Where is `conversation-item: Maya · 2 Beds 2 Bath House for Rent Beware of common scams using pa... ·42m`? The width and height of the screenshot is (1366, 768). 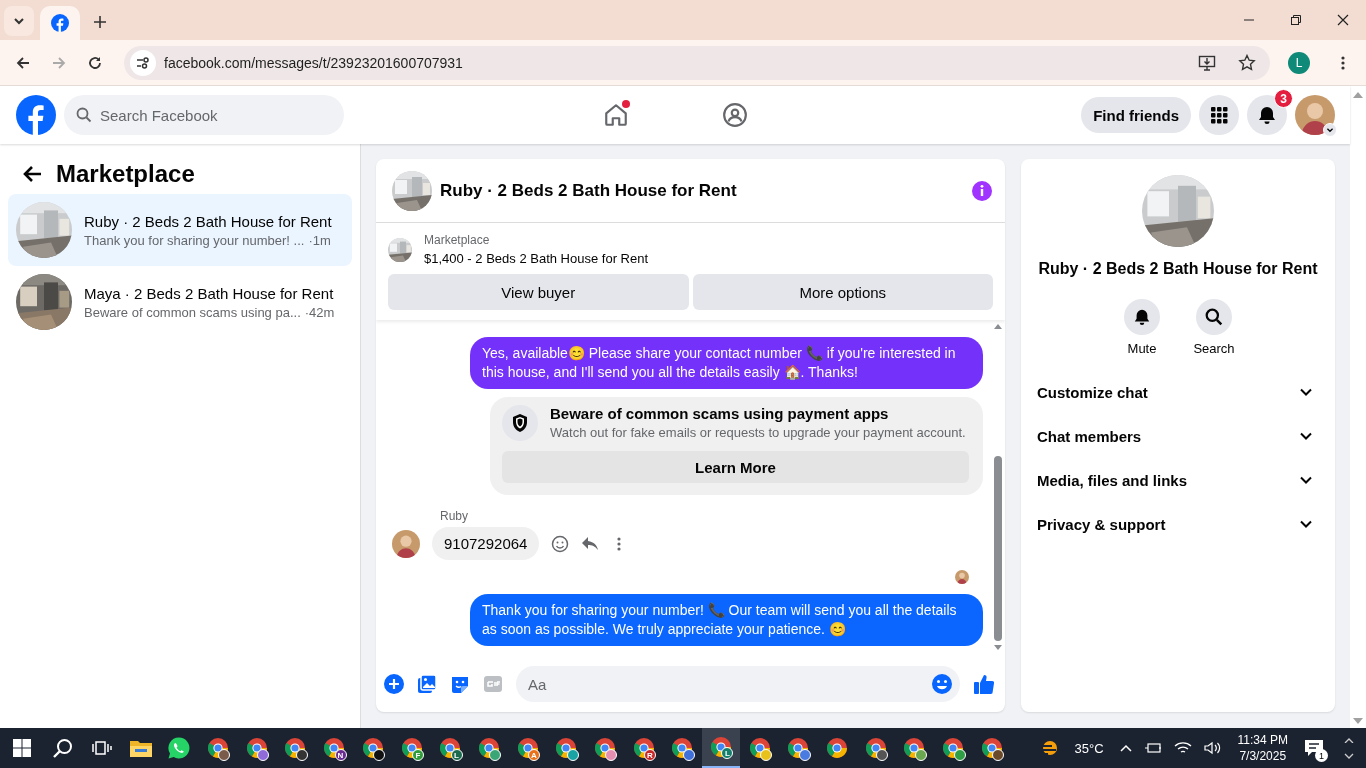
conversation-item: Maya · 2 Beds 2 Bath House for Rent Beware of common scams using pa... ·42m is located at coordinates (180, 302).